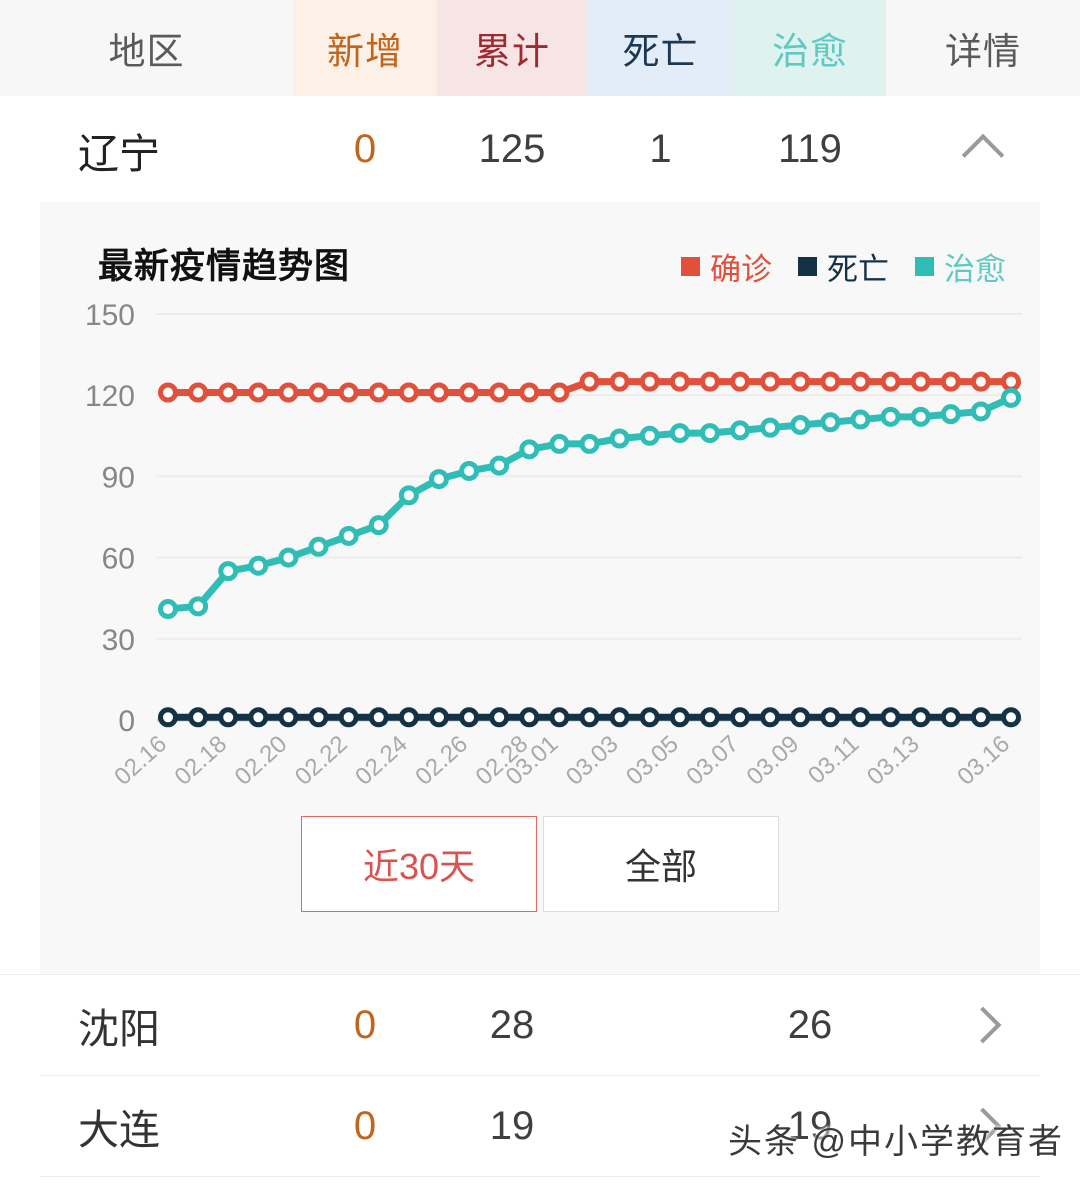 This screenshot has height=1197, width=1080. What do you see at coordinates (810, 1024) in the screenshot?
I see `city-cured-value: 26` at bounding box center [810, 1024].